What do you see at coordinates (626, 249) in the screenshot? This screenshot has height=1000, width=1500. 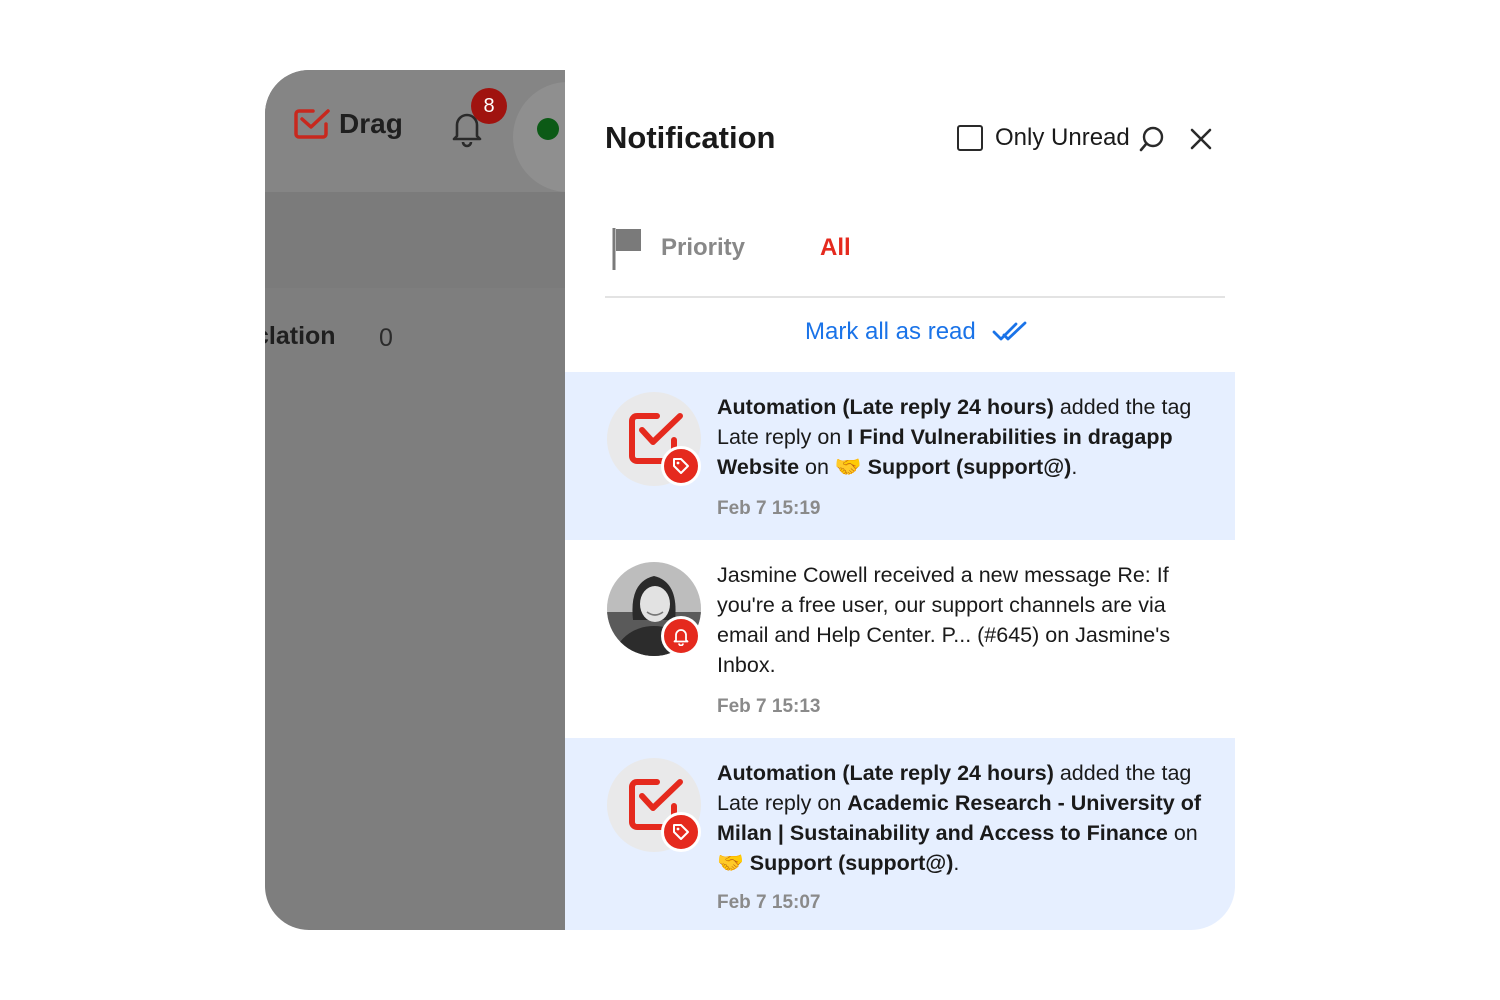 I see `flag-icon` at bounding box center [626, 249].